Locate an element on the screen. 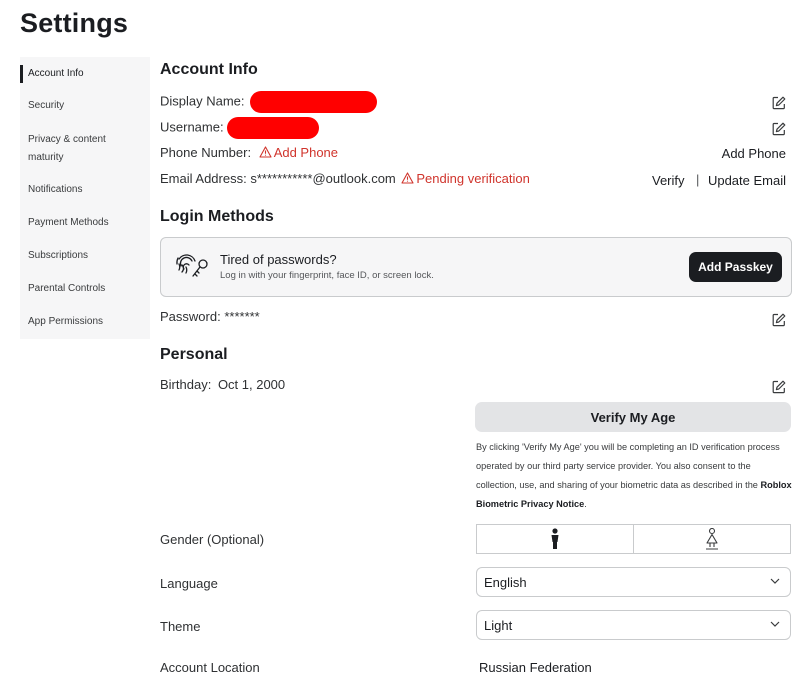 The height and width of the screenshot is (695, 808). password-row: Password: ******* is located at coordinates (210, 316).